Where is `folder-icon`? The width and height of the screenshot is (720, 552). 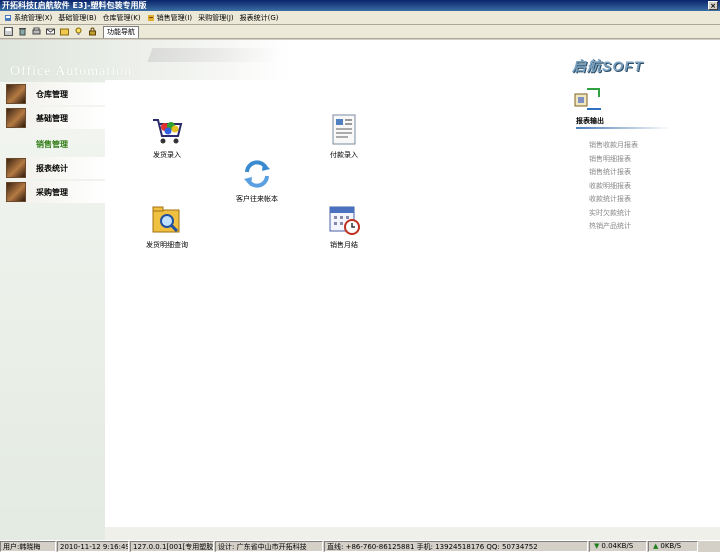 folder-icon is located at coordinates (64, 31).